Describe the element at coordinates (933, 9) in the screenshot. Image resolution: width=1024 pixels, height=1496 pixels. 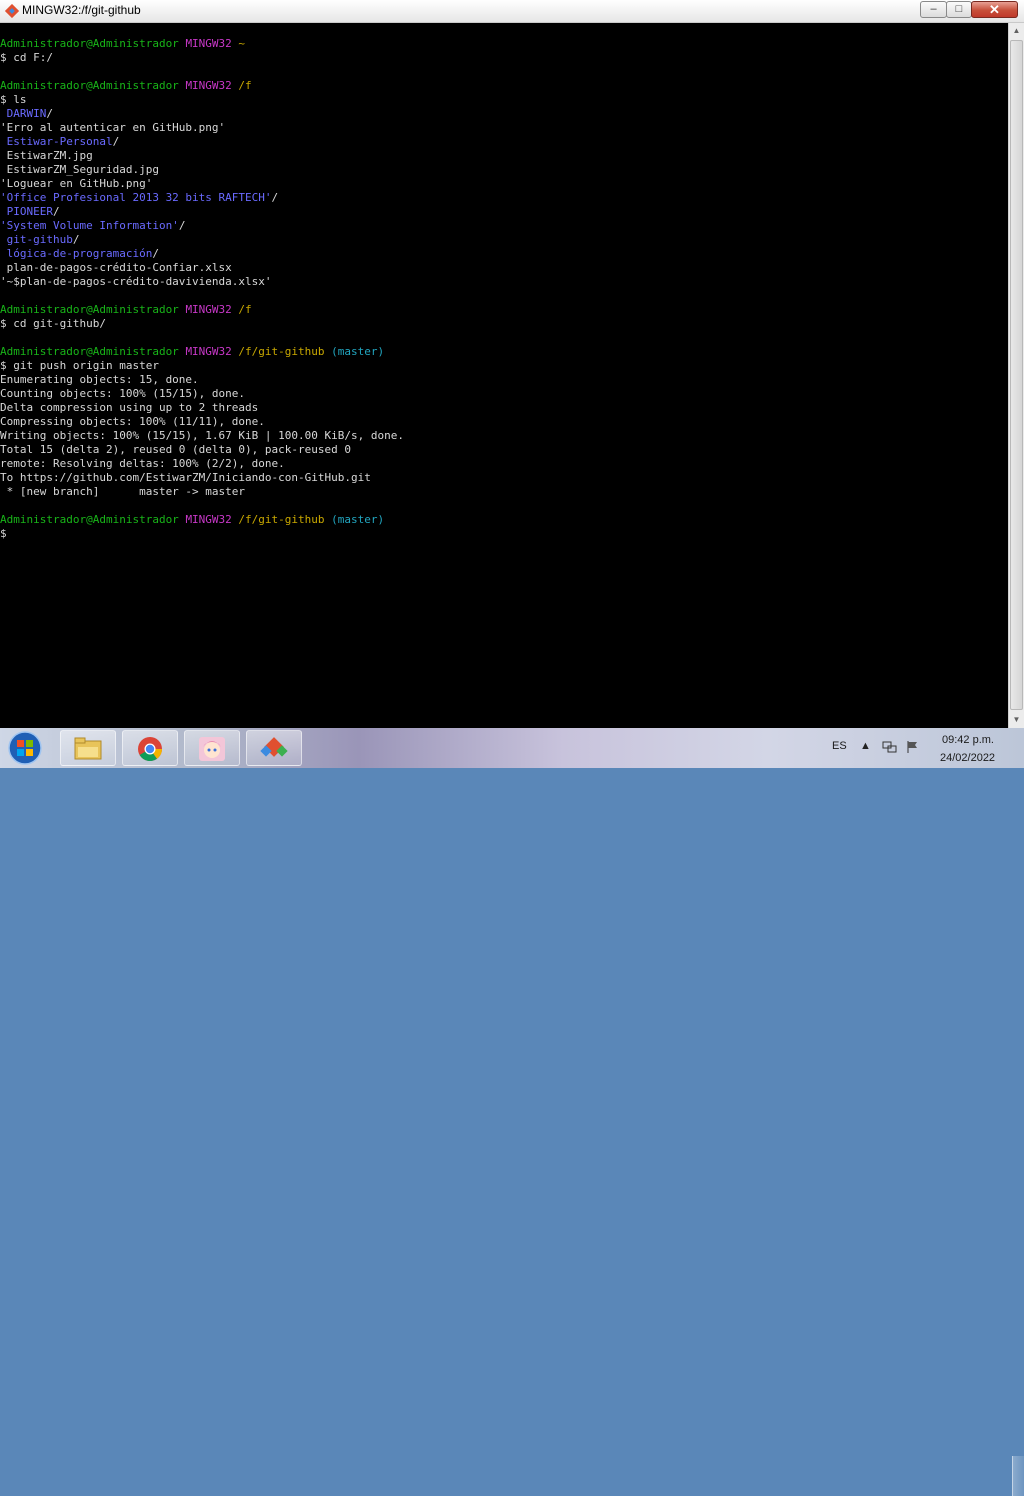
I see `minimize-button: –` at that location.